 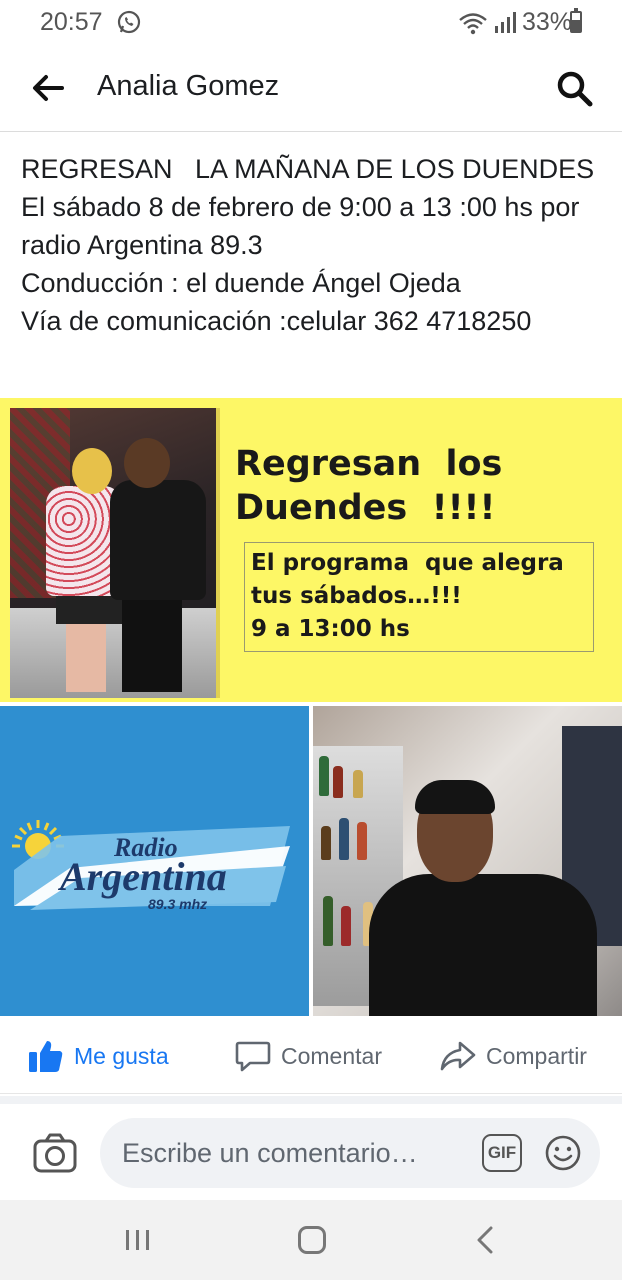 I want to click on signal-icon, so click(x=505, y=22).